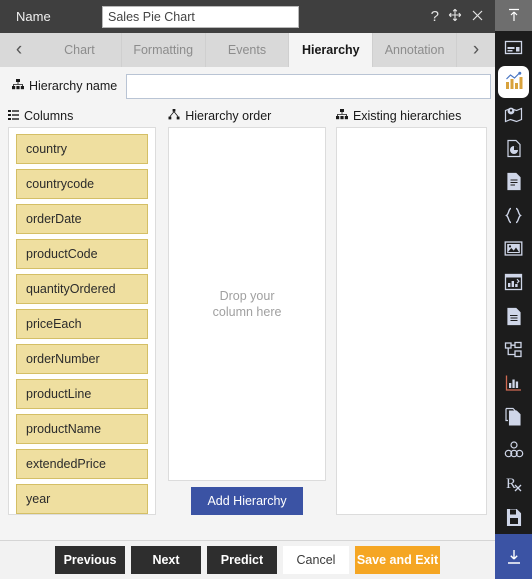 The image size is (532, 579). I want to click on columns-panel-title: Columns, so click(49, 116).